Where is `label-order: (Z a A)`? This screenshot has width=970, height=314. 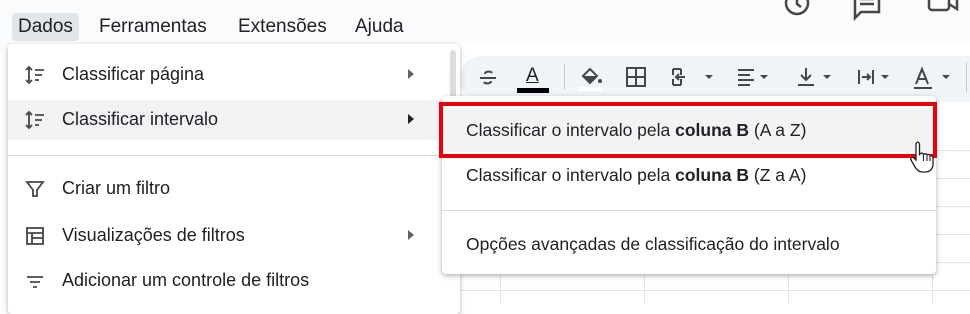 label-order: (Z a A) is located at coordinates (778, 175).